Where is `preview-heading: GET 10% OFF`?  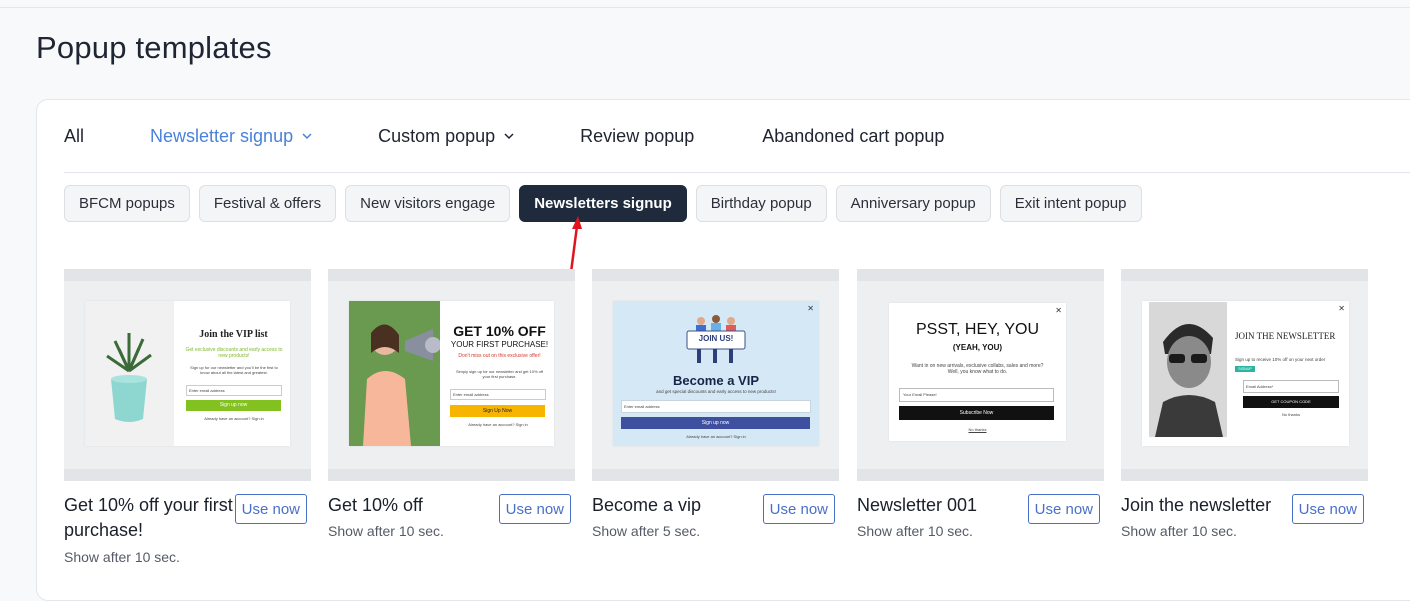 preview-heading: GET 10% OFF is located at coordinates (499, 331).